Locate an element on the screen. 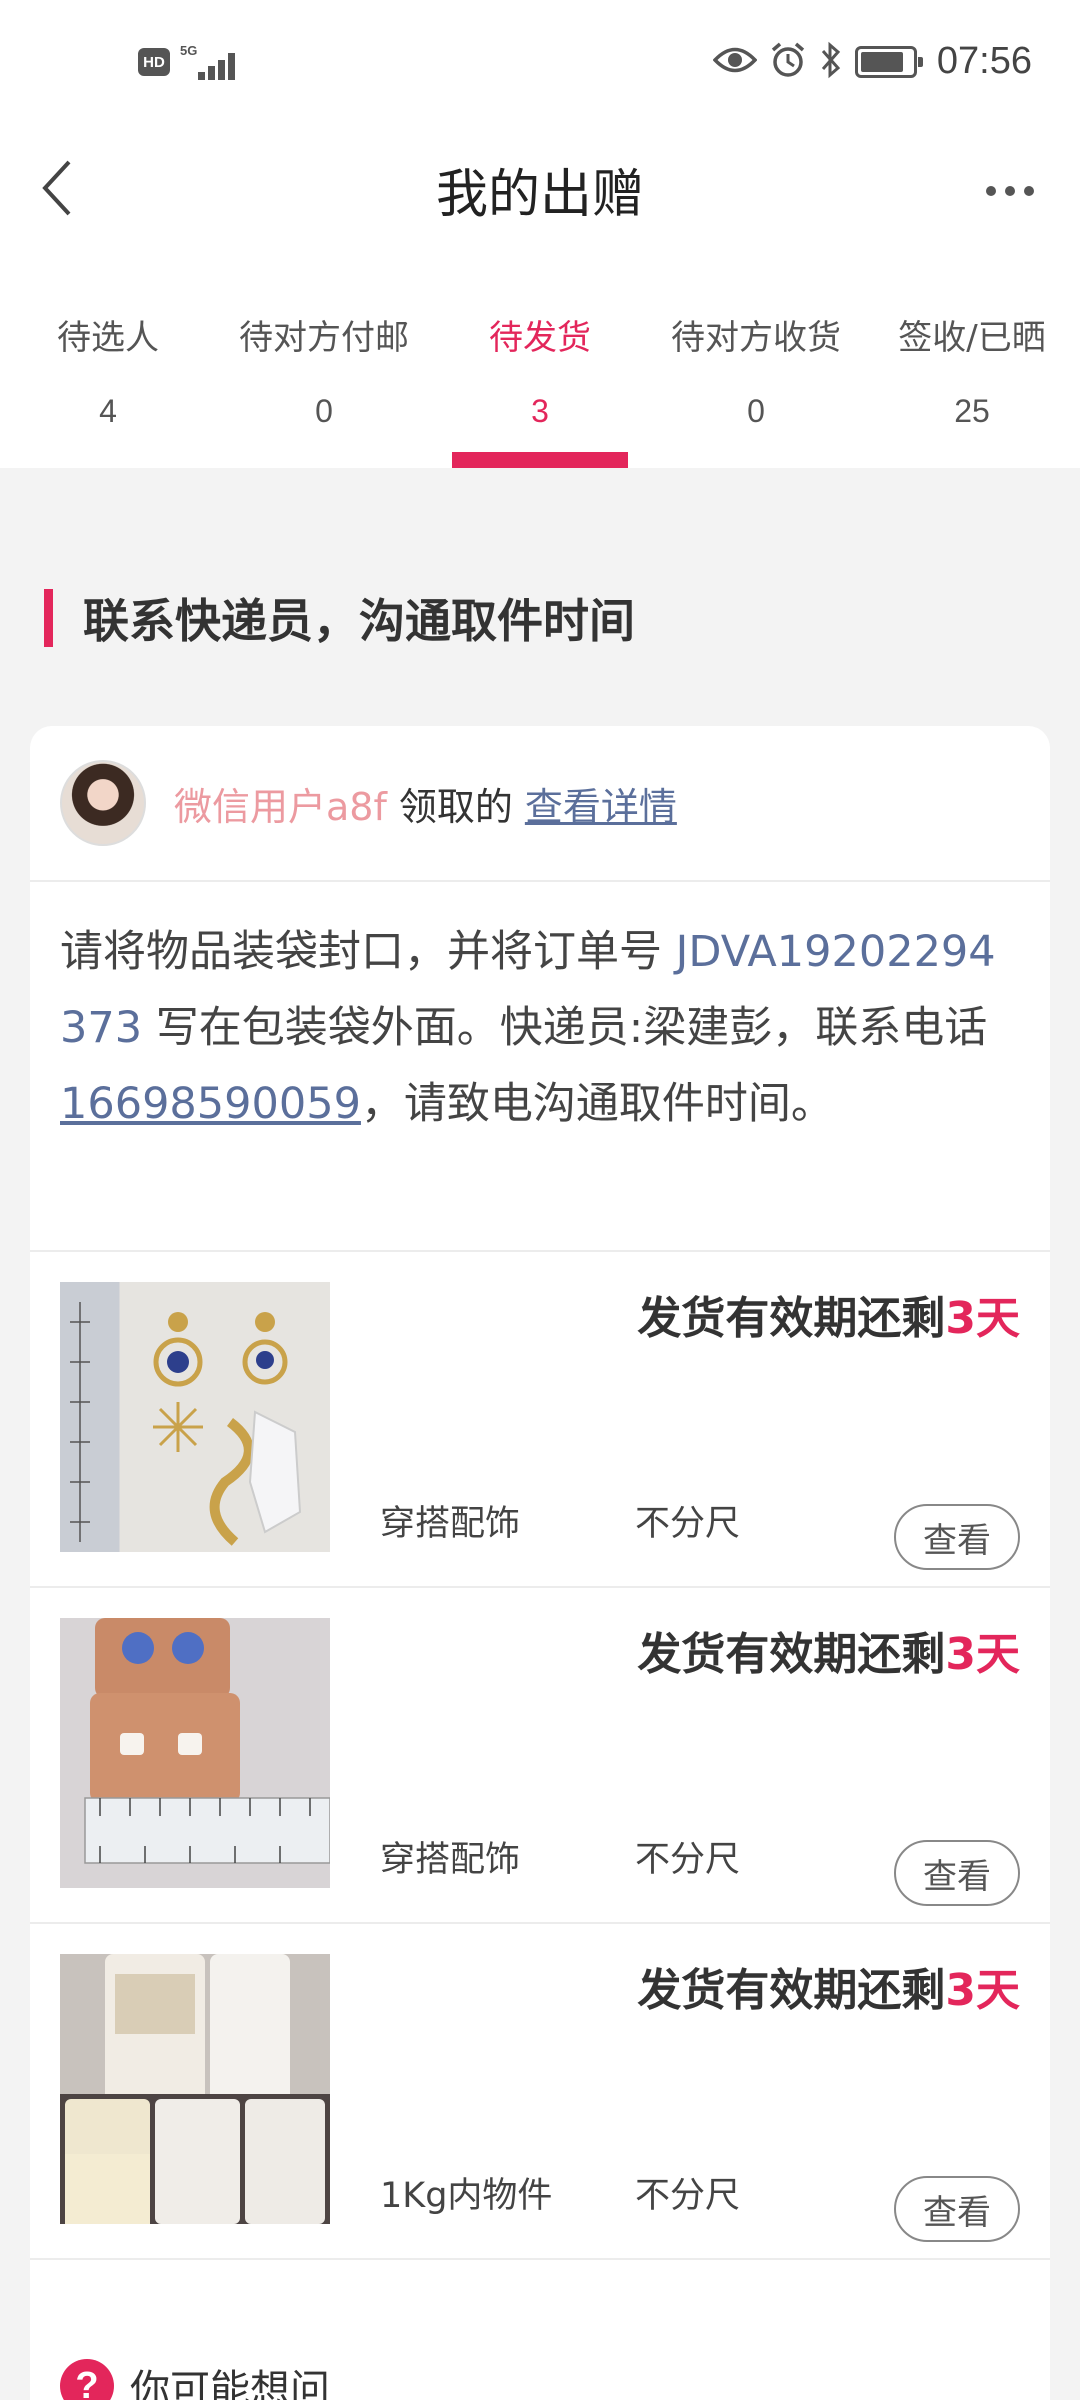 This screenshot has width=1080, height=2400. tab-pending-shipment: 待发货 3 is located at coordinates (540, 364).